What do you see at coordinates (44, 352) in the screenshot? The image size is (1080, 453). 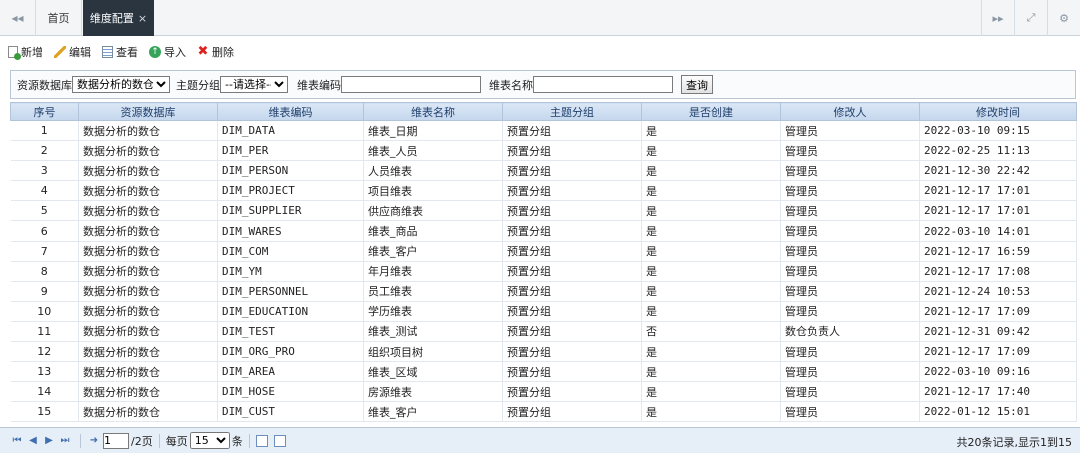 I see `table-cell: 12` at bounding box center [44, 352].